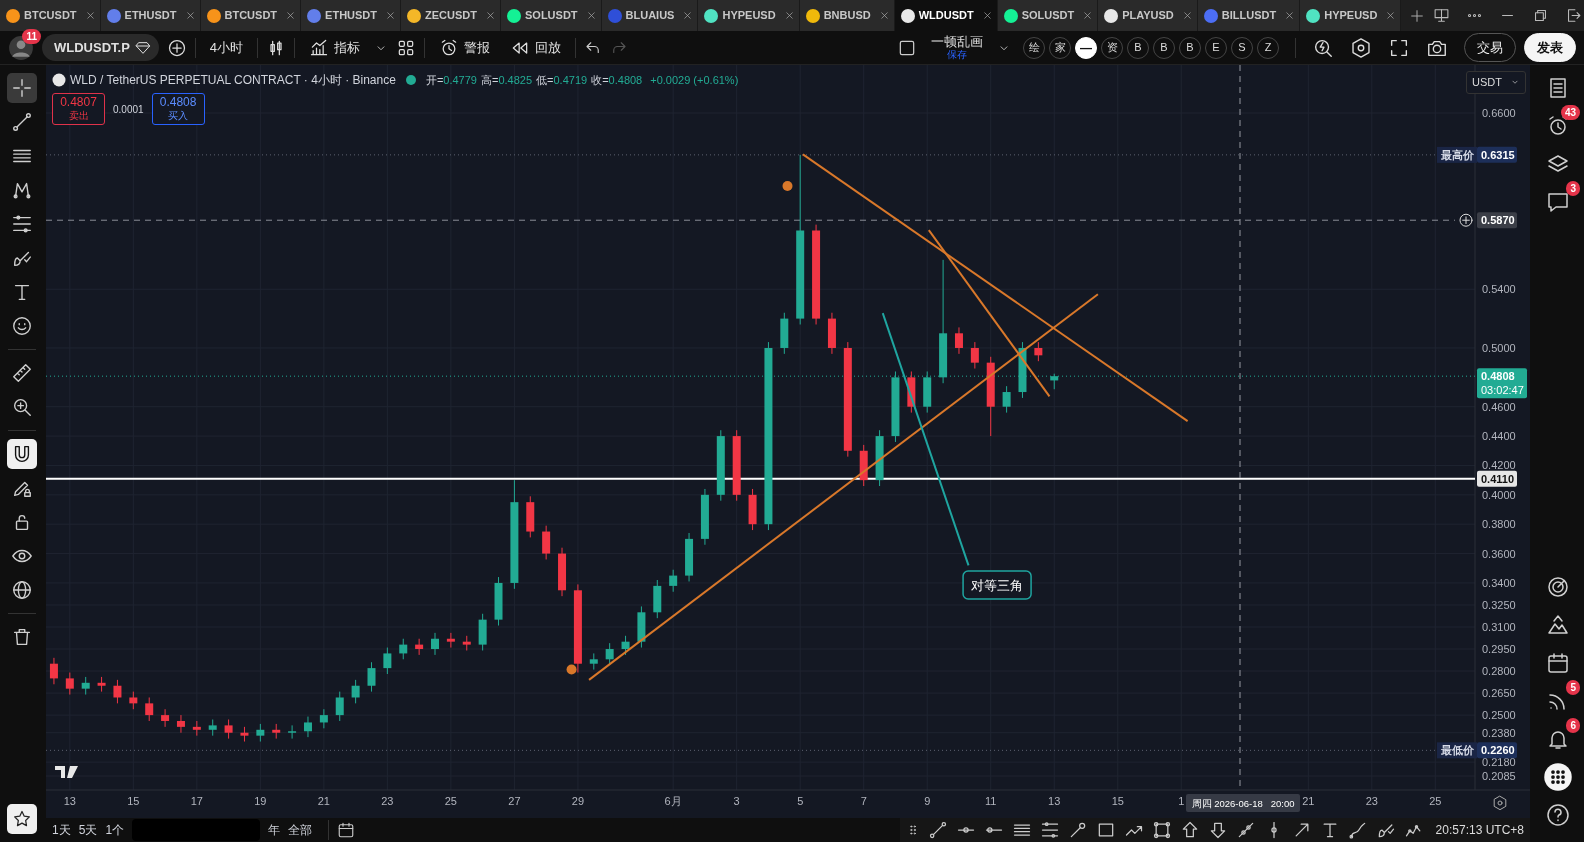 The width and height of the screenshot is (1584, 842). I want to click on favorites-button, so click(22, 819).